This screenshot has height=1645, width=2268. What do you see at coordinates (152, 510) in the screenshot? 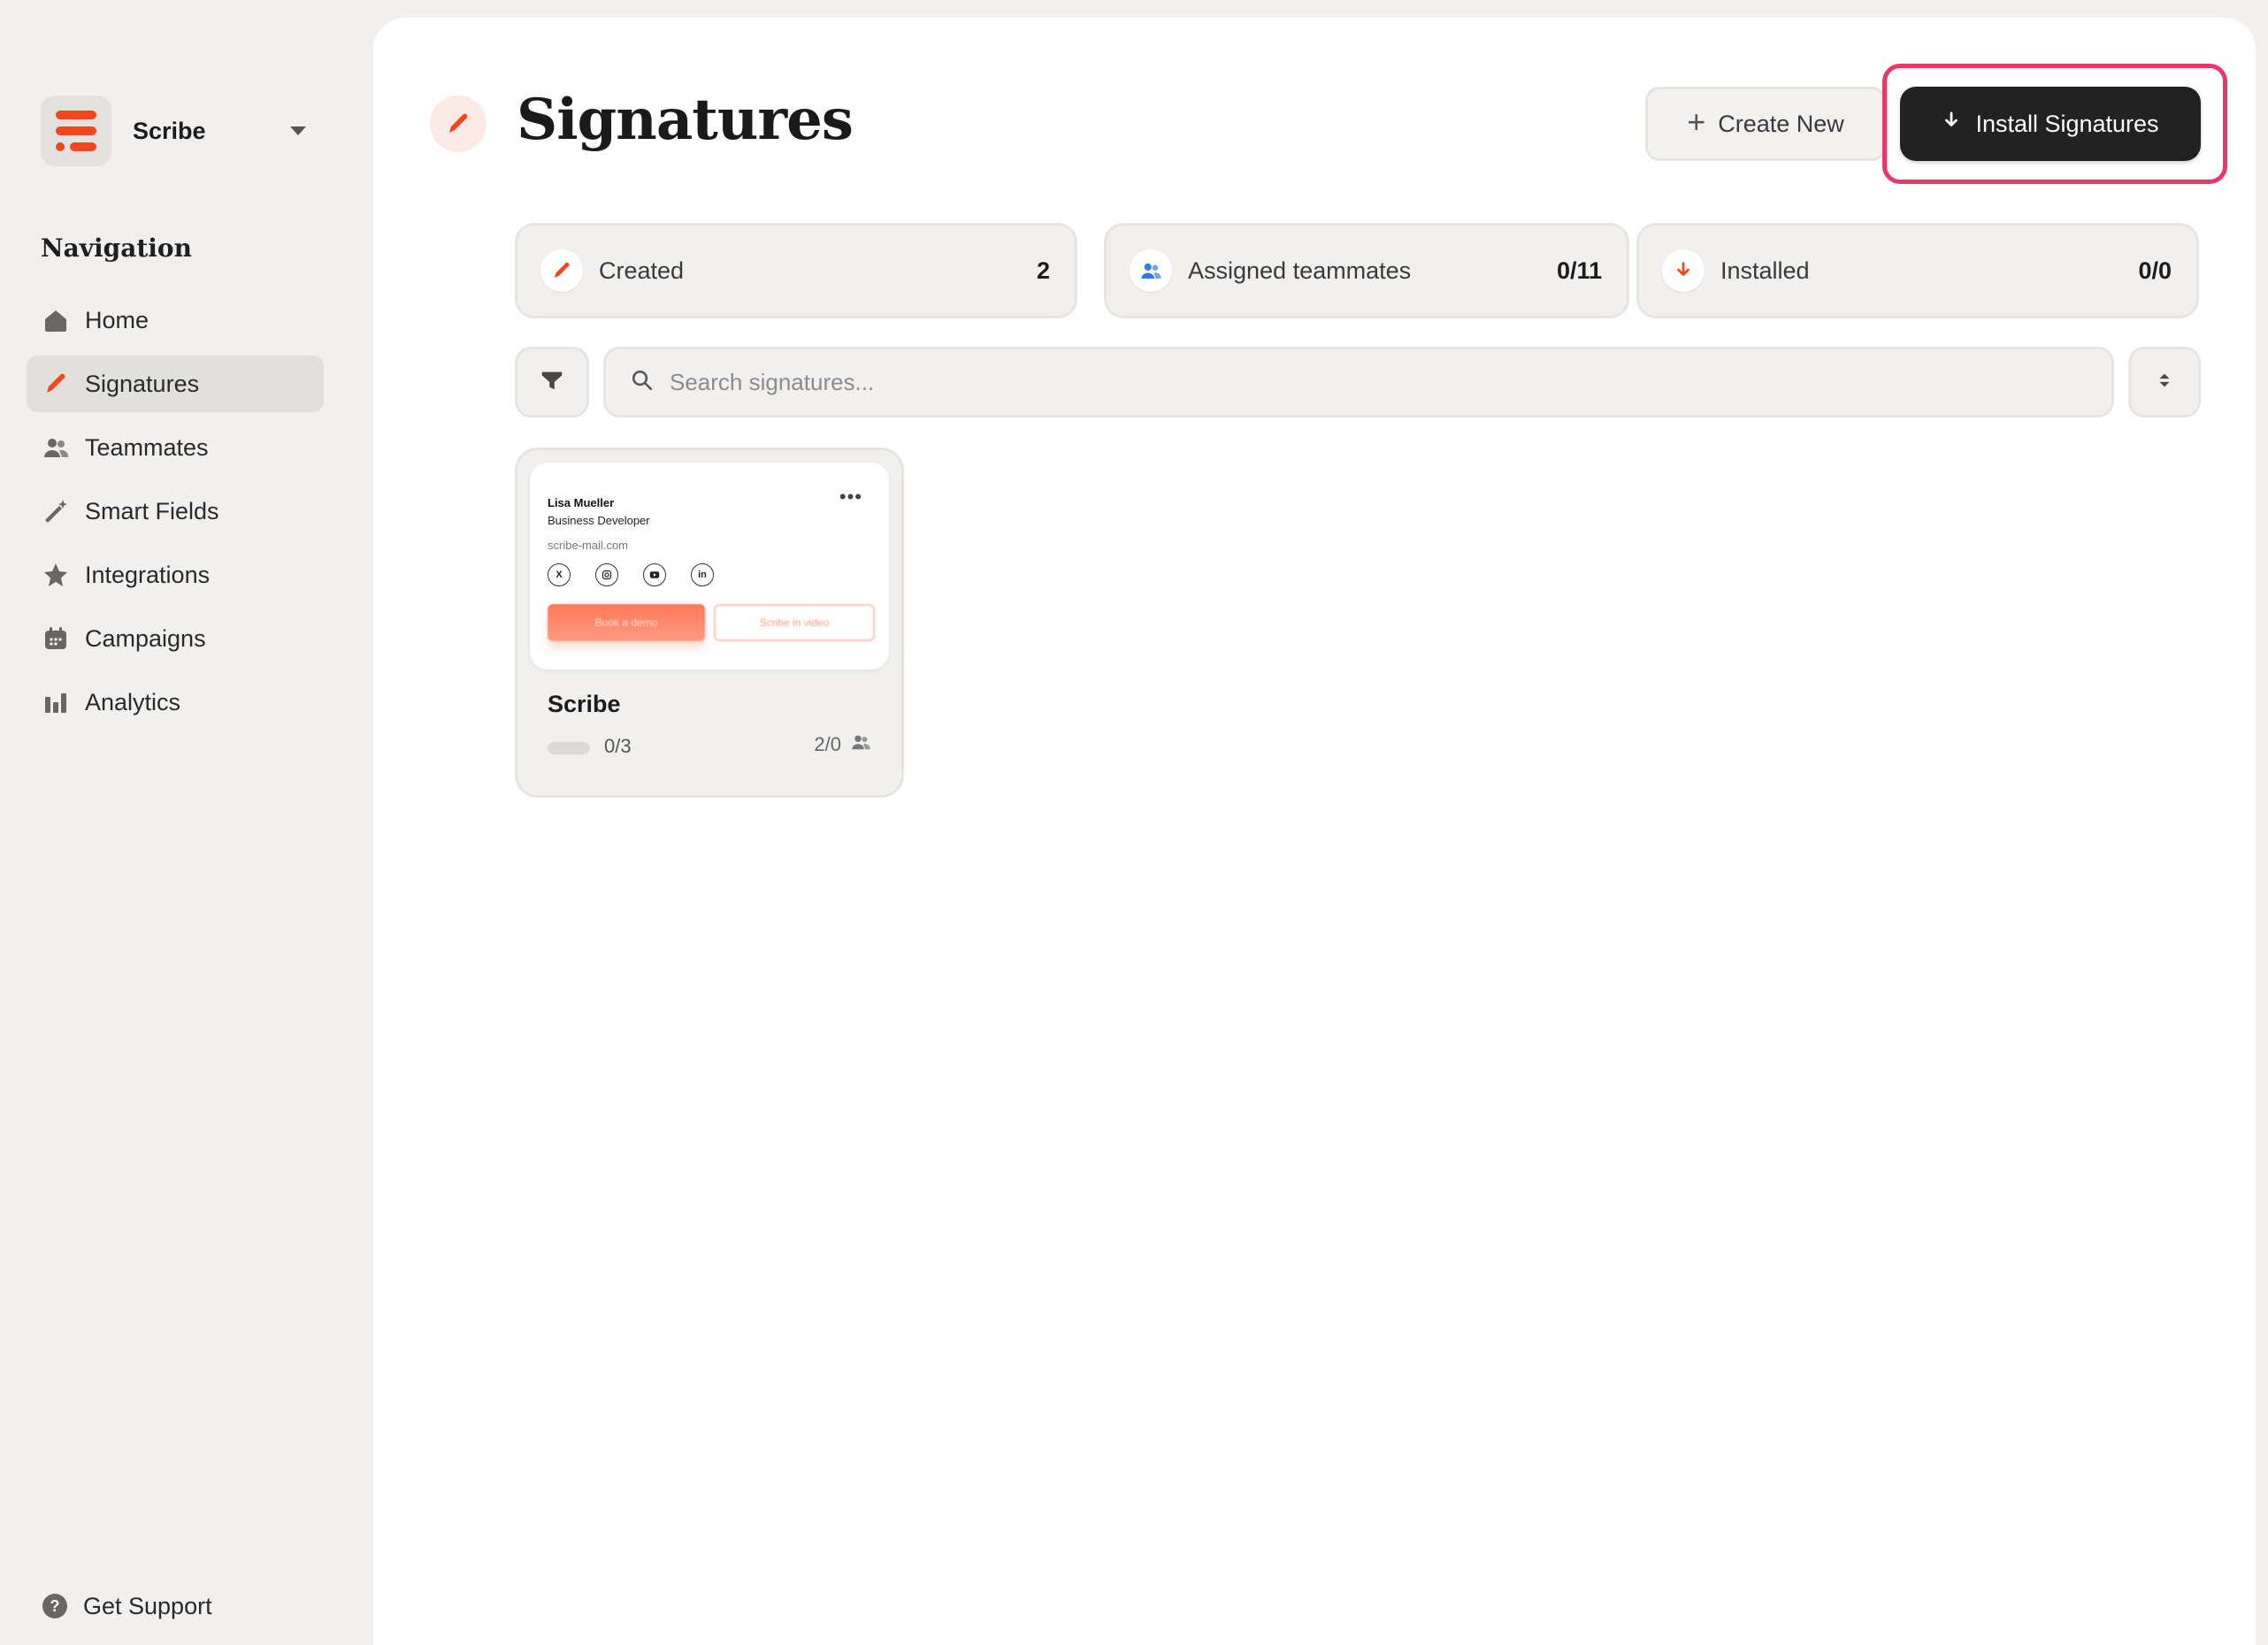
I see `sidebar-item-label: Smart Fields` at bounding box center [152, 510].